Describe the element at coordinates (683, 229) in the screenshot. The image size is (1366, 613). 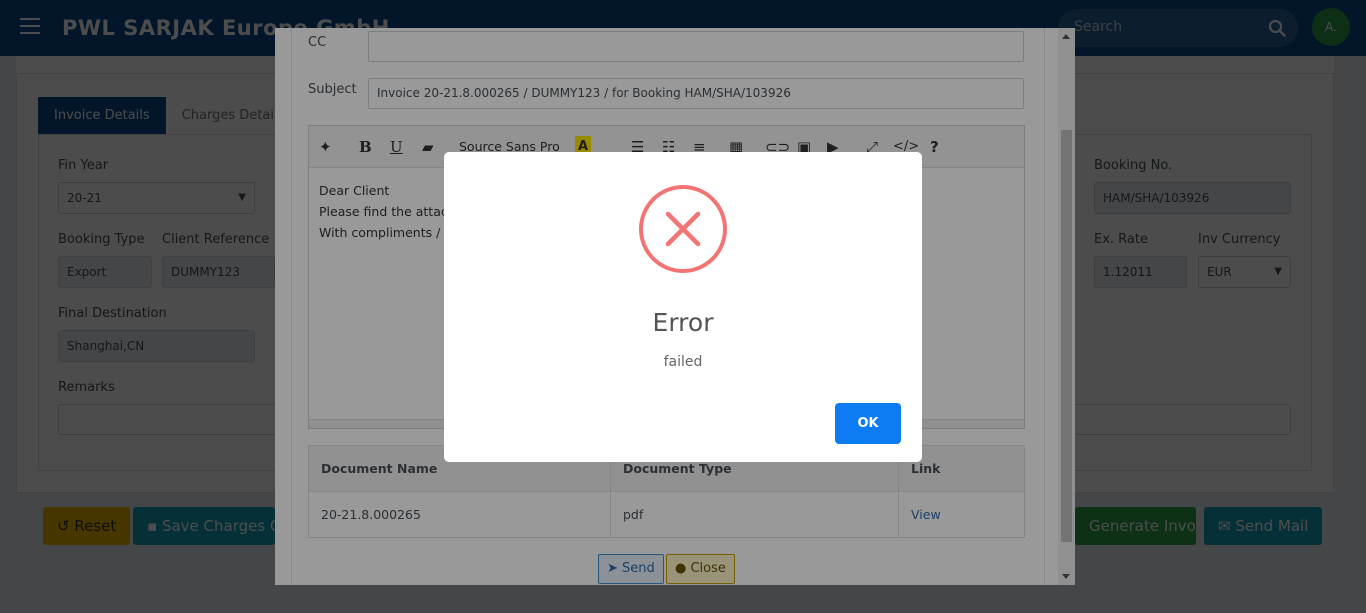
I see `error-x-icon` at that location.